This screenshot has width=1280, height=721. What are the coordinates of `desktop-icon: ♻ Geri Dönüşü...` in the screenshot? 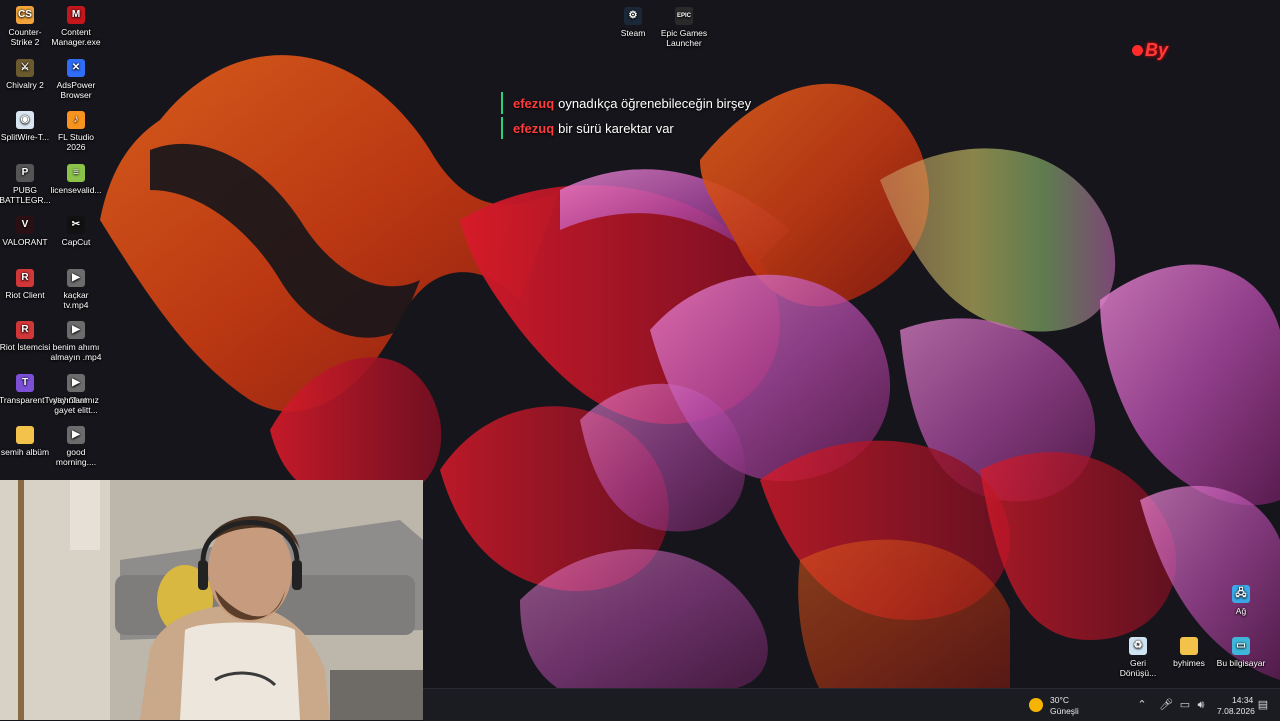 It's located at (1138, 657).